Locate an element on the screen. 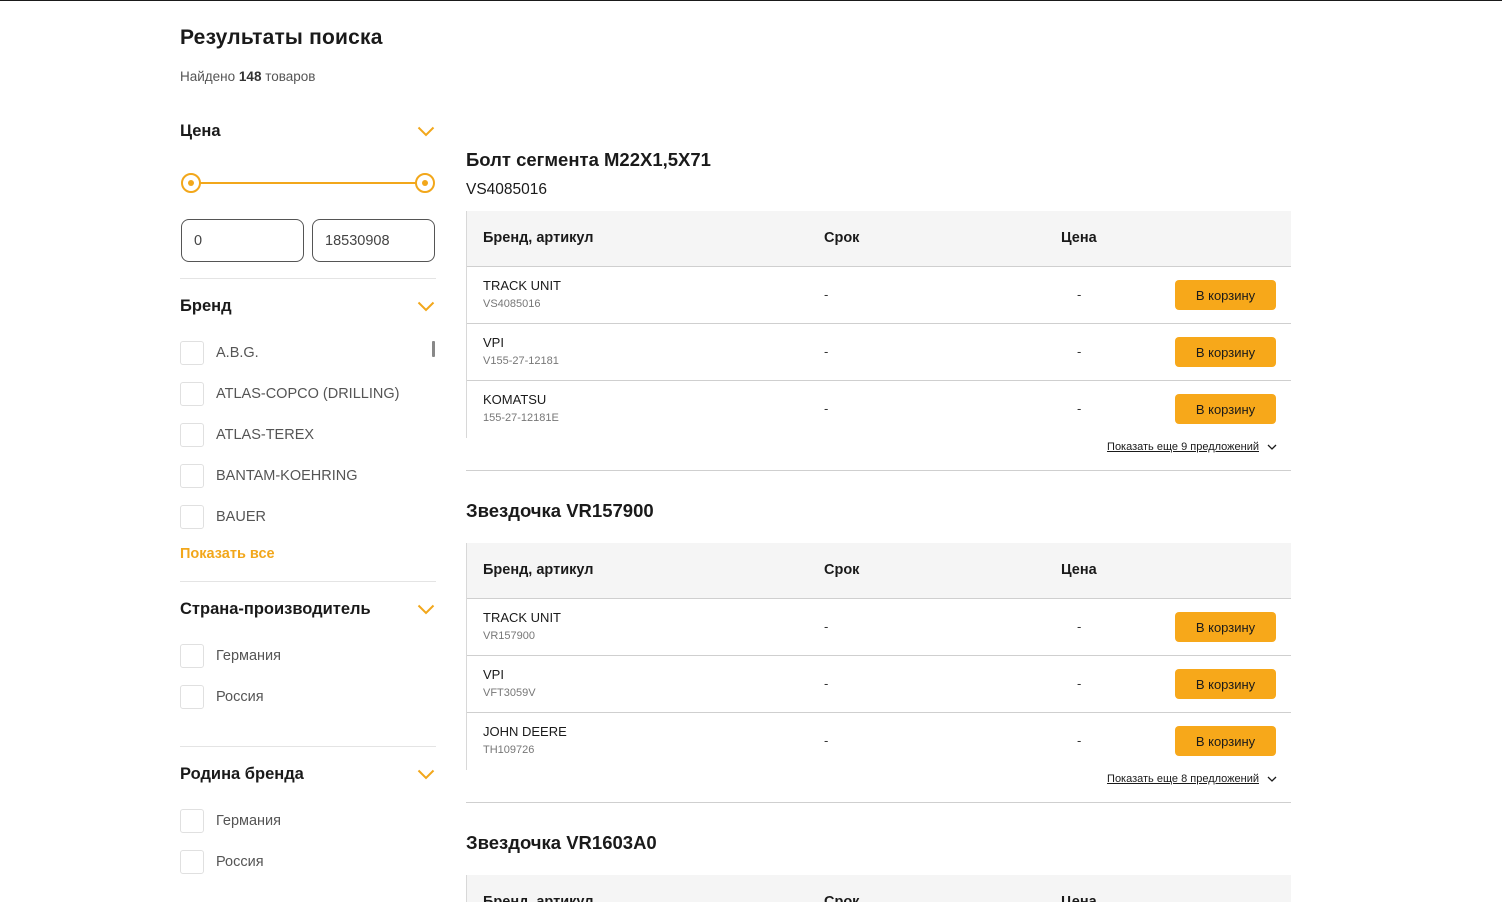 This screenshot has height=902, width=1502. brand-option: ATLAS-COPCO (DRILLING) is located at coordinates (289, 394).